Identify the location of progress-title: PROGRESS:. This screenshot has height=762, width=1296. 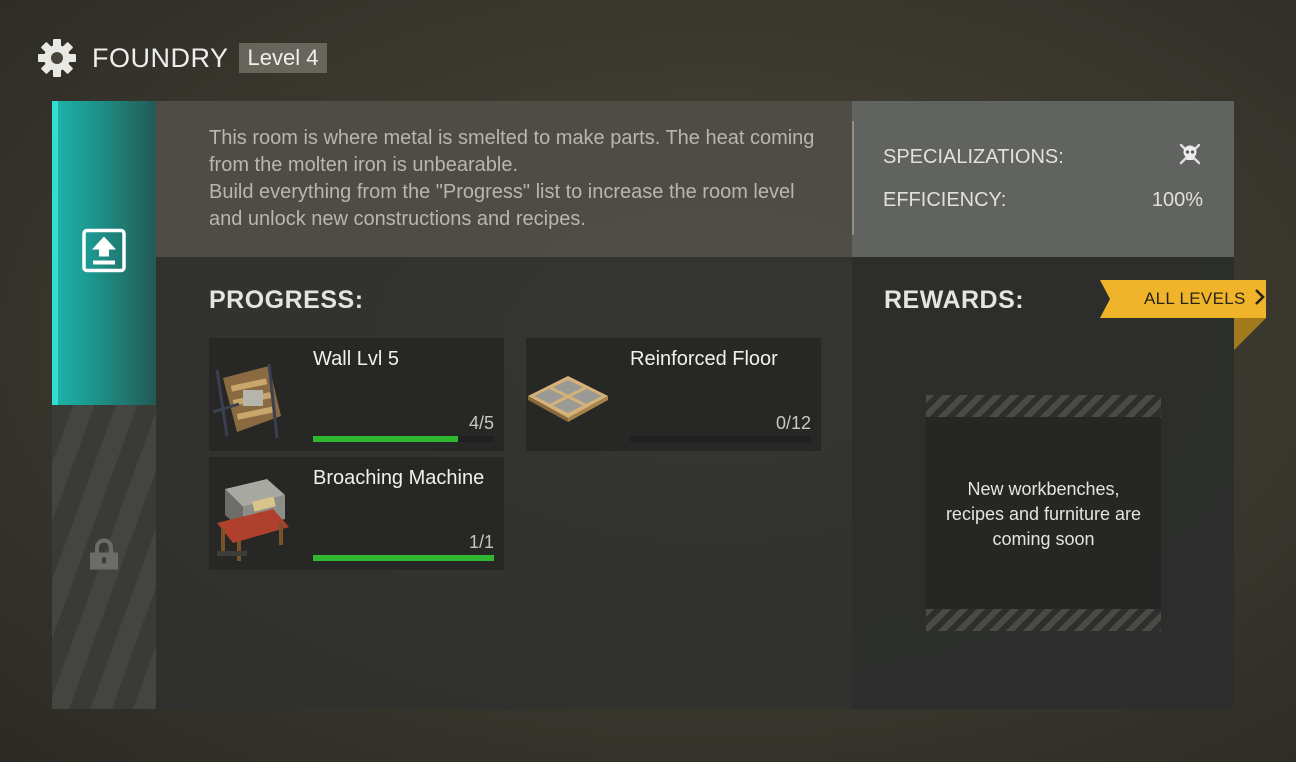
(286, 300).